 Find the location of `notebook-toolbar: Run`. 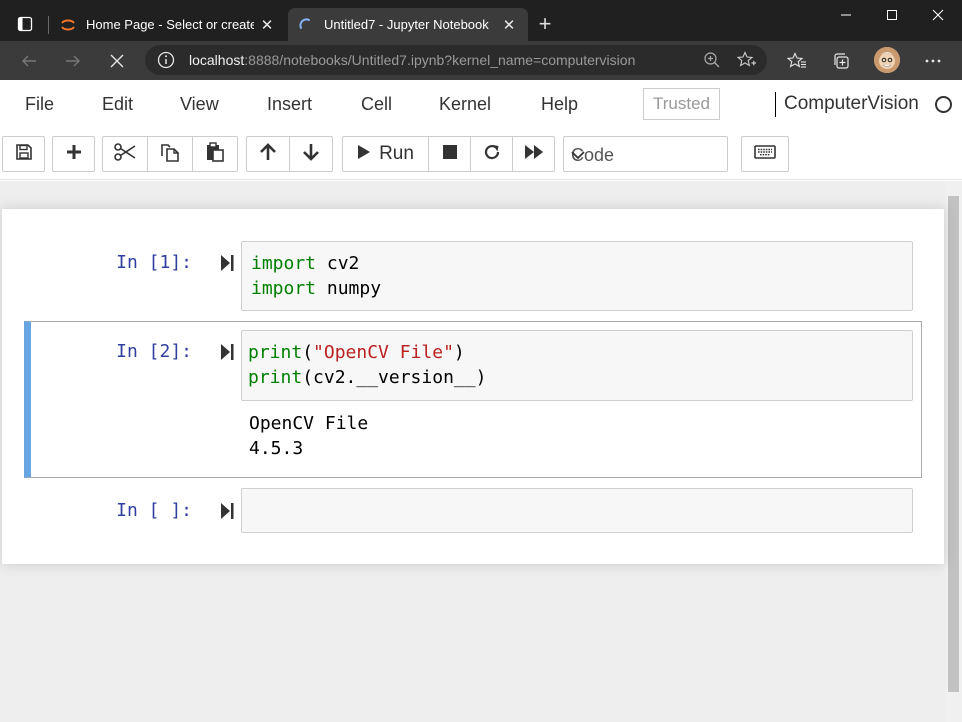

notebook-toolbar: Run is located at coordinates (481, 154).